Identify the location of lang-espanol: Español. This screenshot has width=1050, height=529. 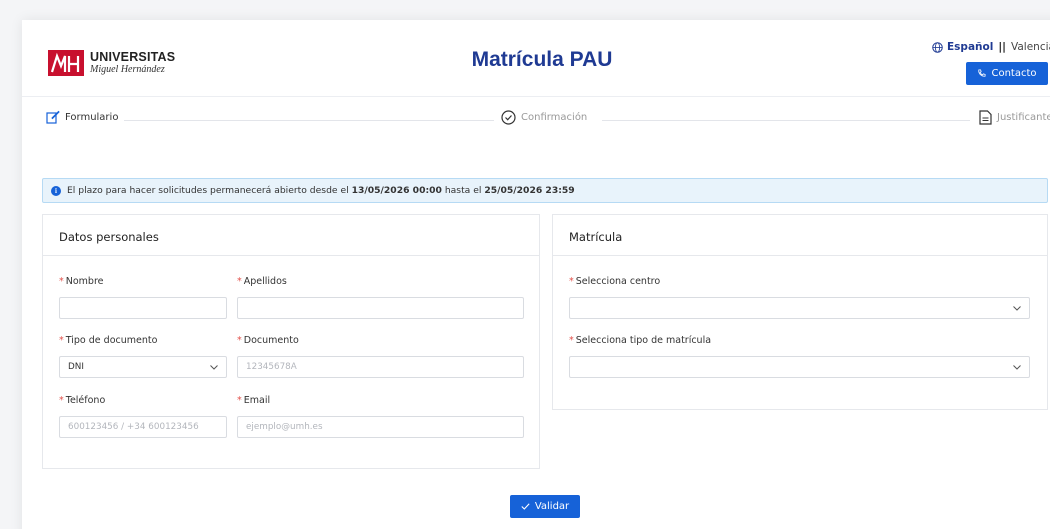
(970, 47).